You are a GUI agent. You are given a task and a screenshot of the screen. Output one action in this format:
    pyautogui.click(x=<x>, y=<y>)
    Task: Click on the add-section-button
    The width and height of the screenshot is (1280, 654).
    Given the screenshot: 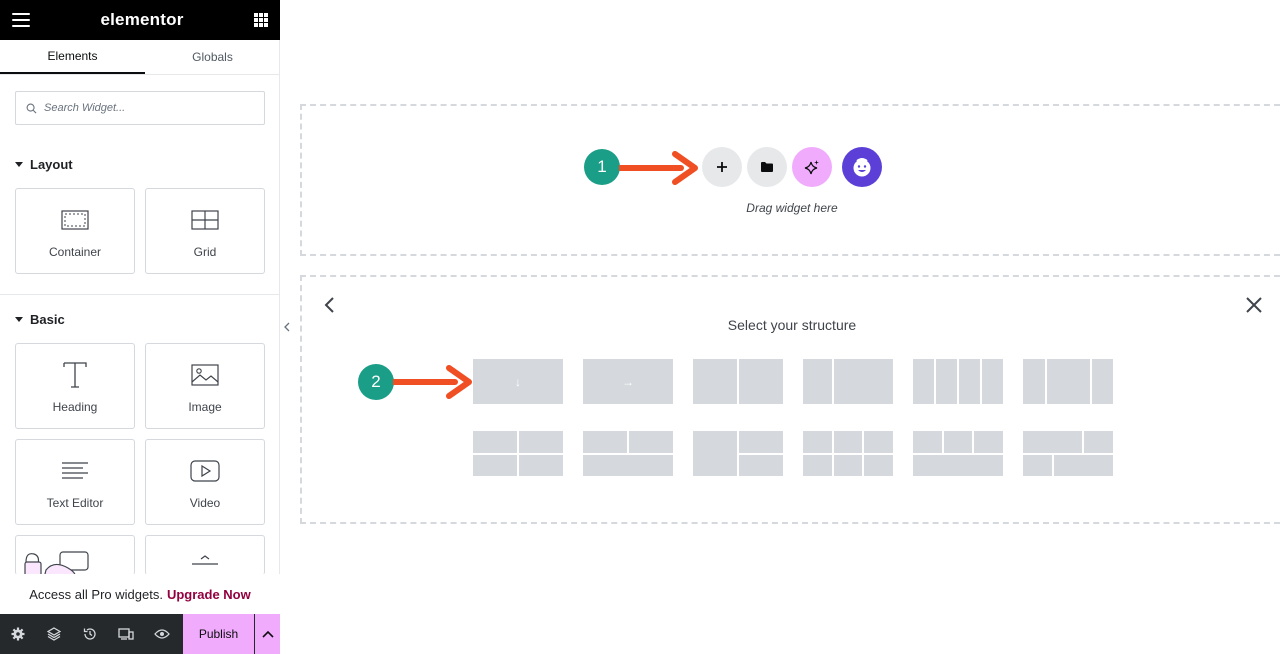 What is the action you would take?
    pyautogui.click(x=722, y=167)
    